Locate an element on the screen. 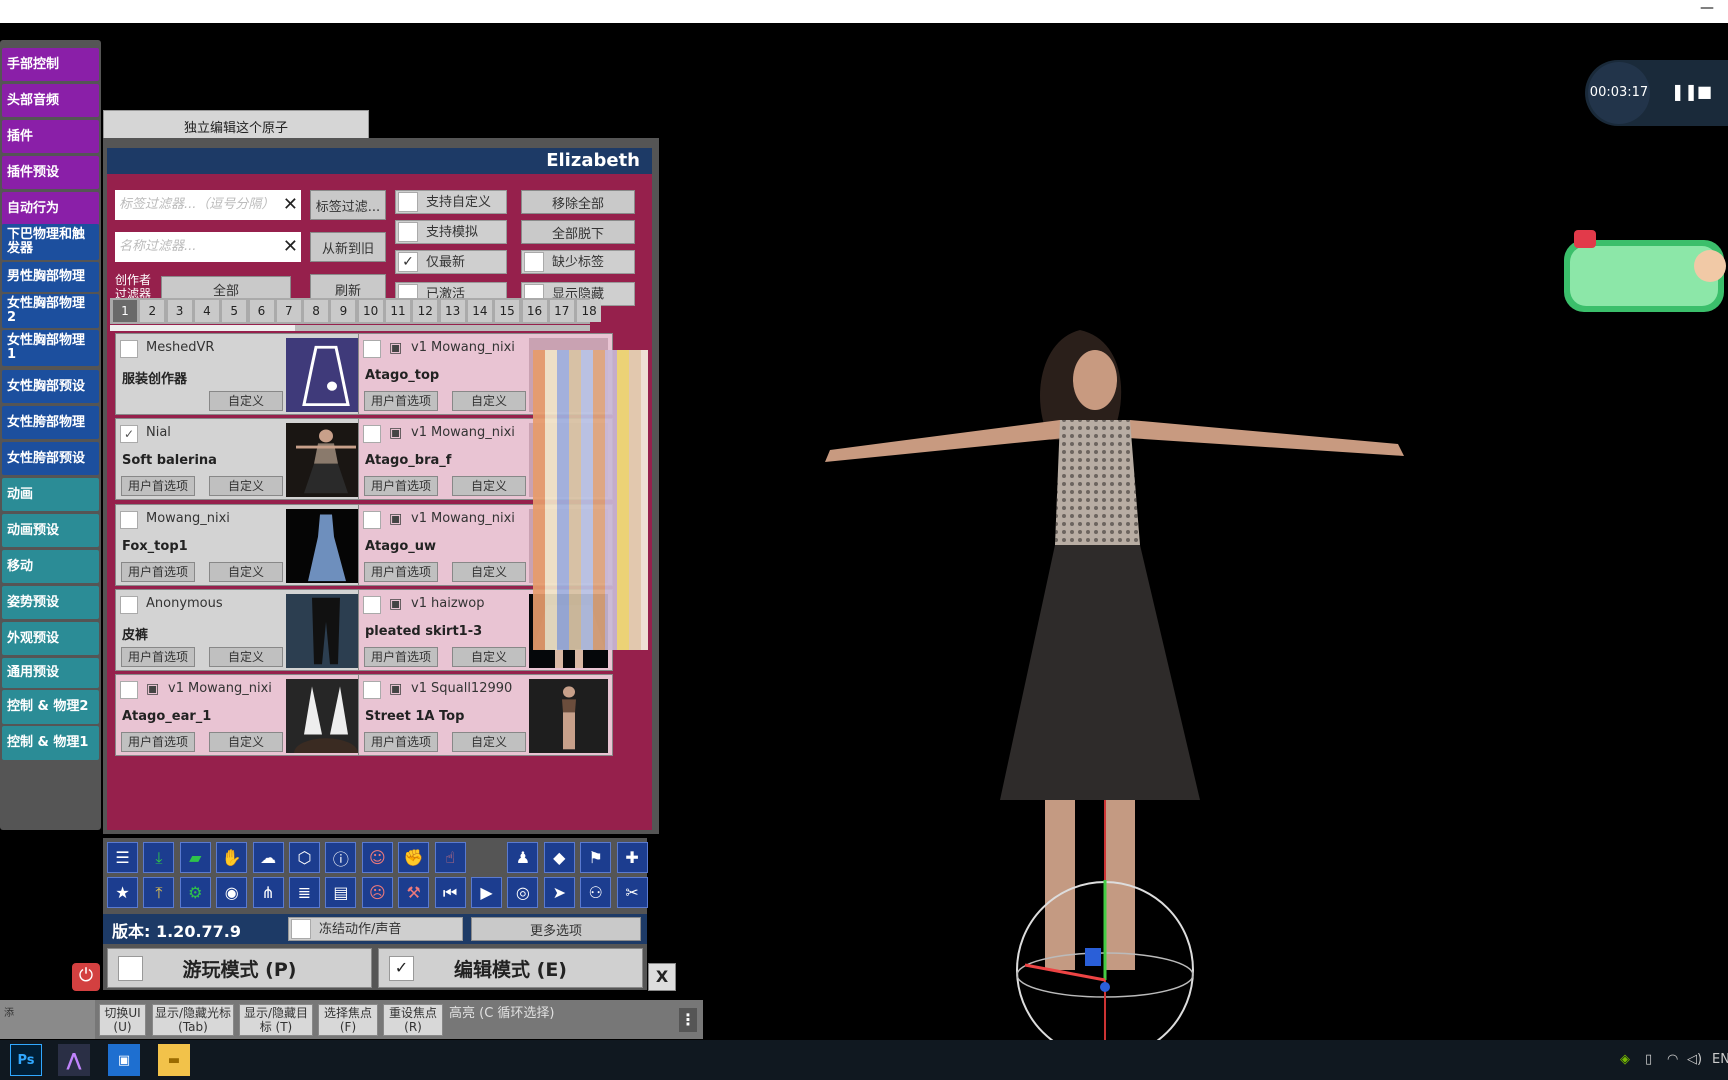  side-menu-item: 头部音频 is located at coordinates (50, 100).